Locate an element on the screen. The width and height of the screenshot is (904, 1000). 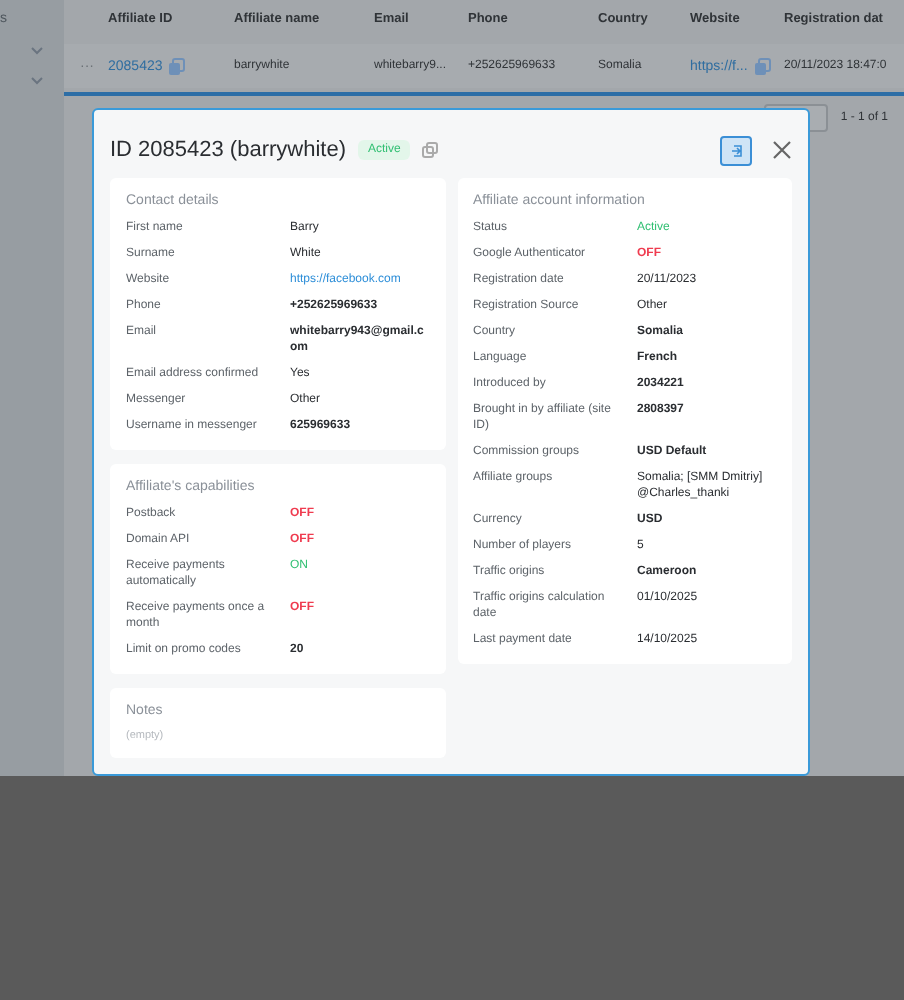
modal-title: ID 2085423 (barrywhite) is located at coordinates (228, 150).